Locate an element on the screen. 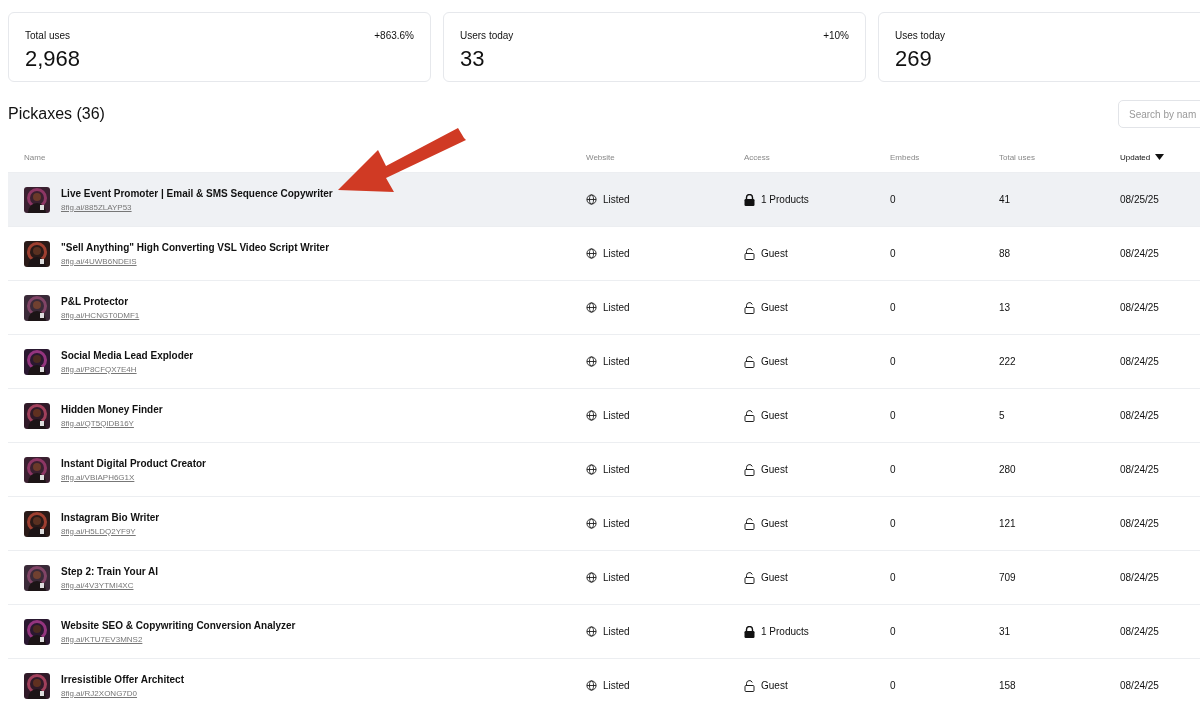 This screenshot has height=710, width=1200. pickaxe-link: 8fig.ai/H5LDQ2YF9Y is located at coordinates (98, 531).